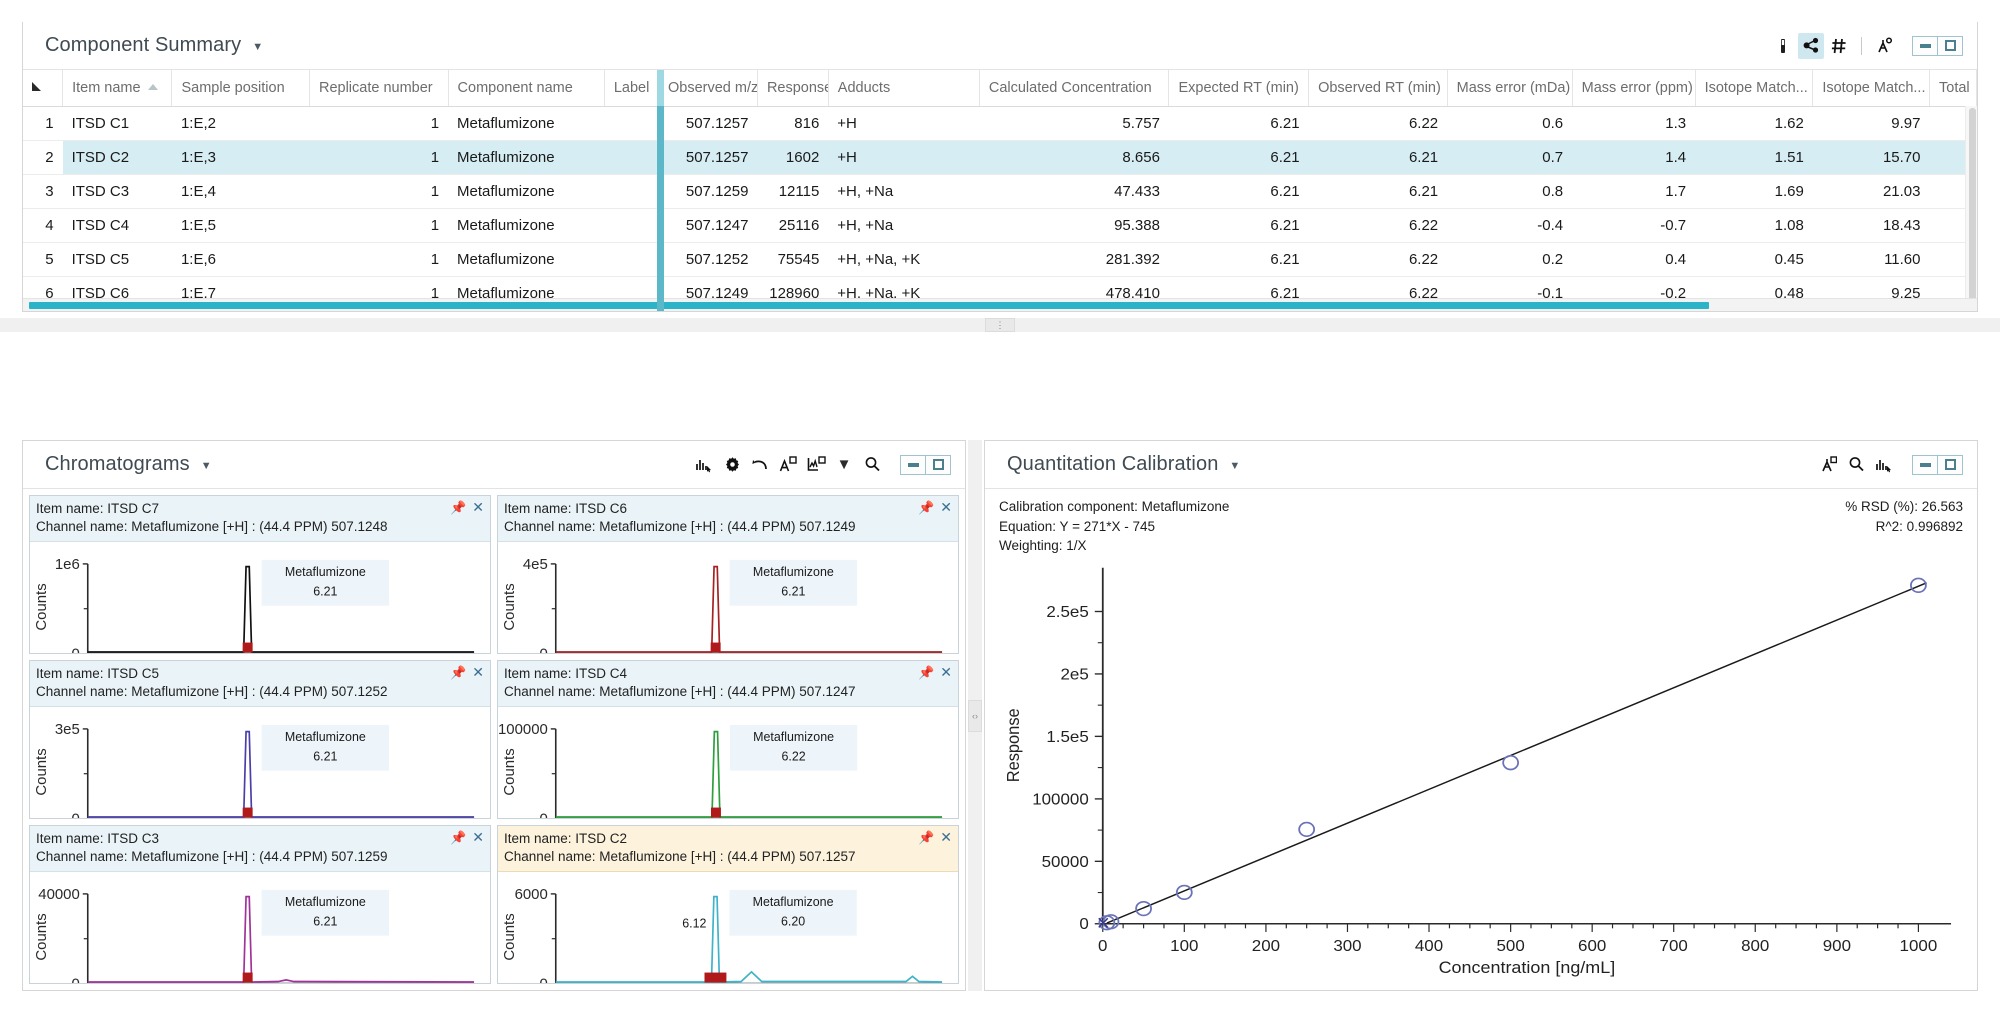 The image size is (2000, 1011). I want to click on col-total: Total, so click(1953, 88).